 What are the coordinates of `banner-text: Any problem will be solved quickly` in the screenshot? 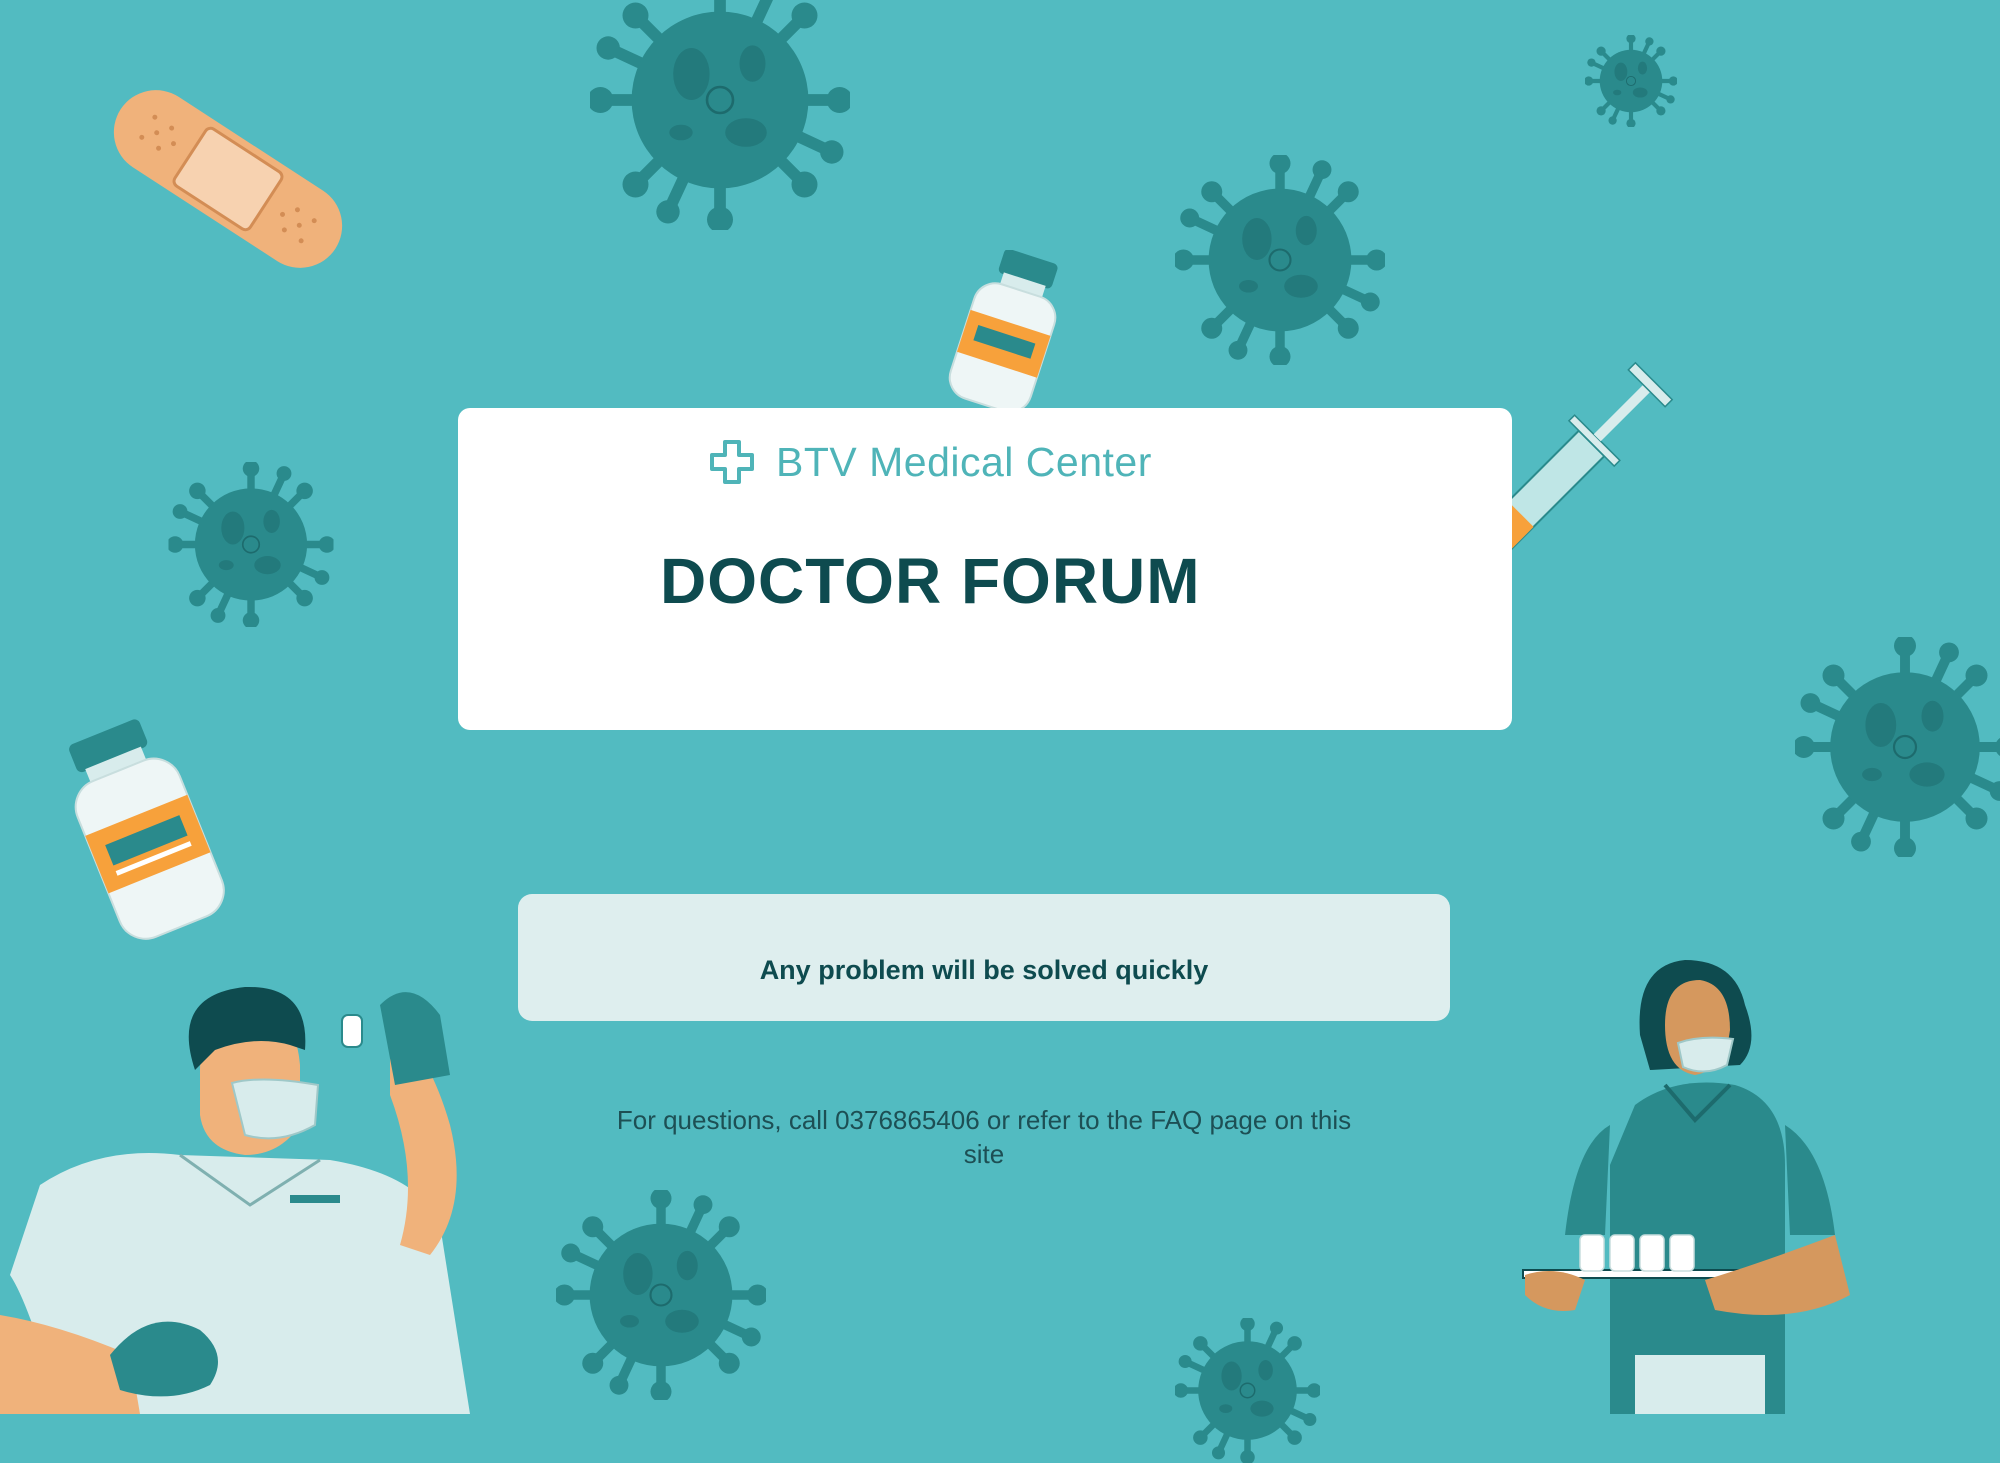 It's located at (984, 970).